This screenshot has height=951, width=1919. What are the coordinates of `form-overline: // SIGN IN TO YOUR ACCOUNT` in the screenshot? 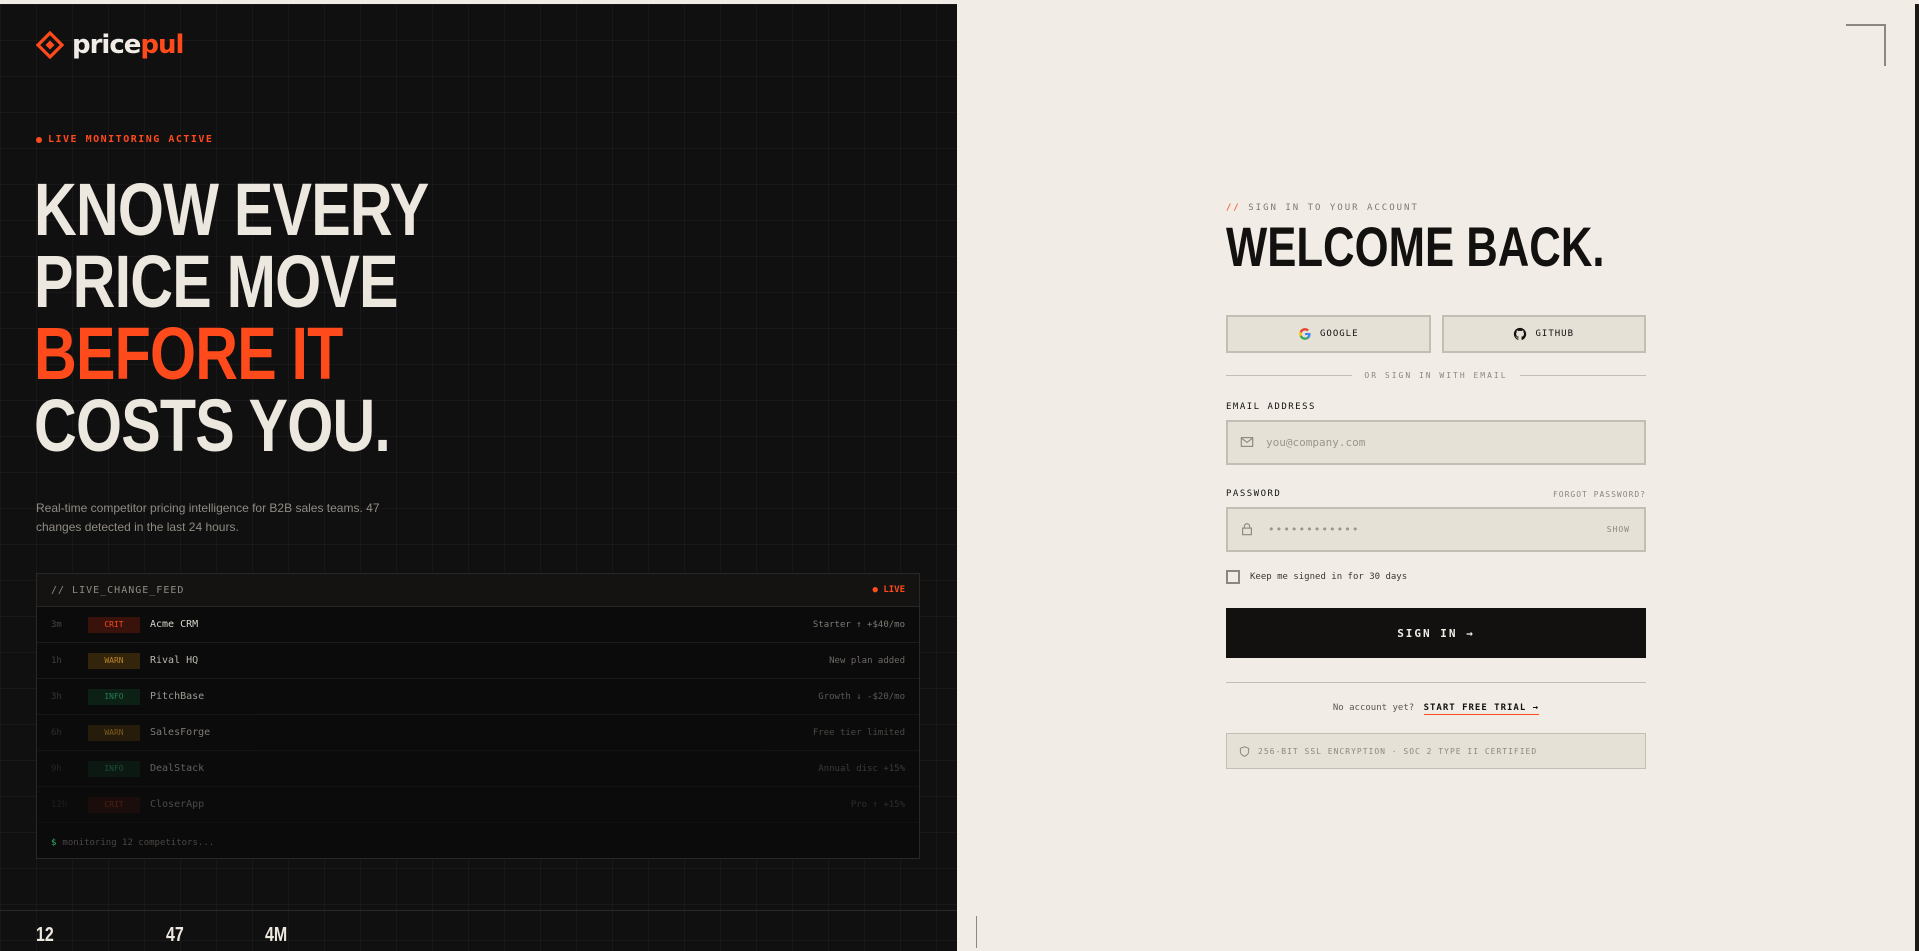 It's located at (1322, 208).